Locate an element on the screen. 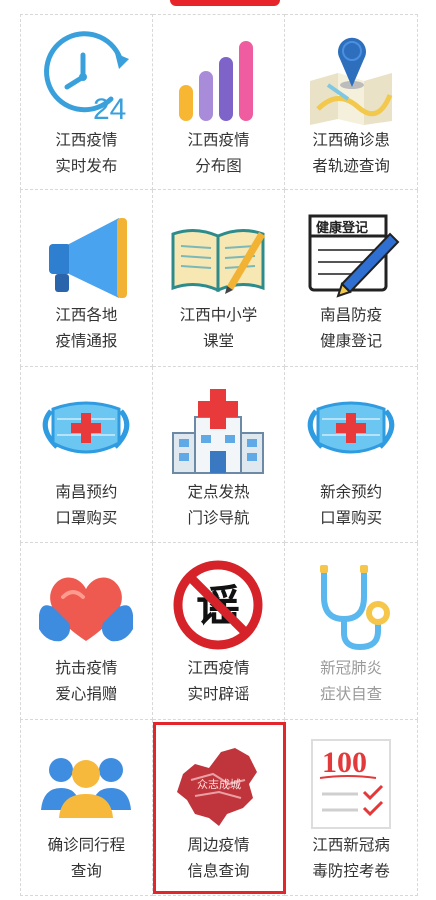 The image size is (436, 900). tile-nanchang-mask-booking: 南昌预约 口罩购买 is located at coordinates (86, 455).